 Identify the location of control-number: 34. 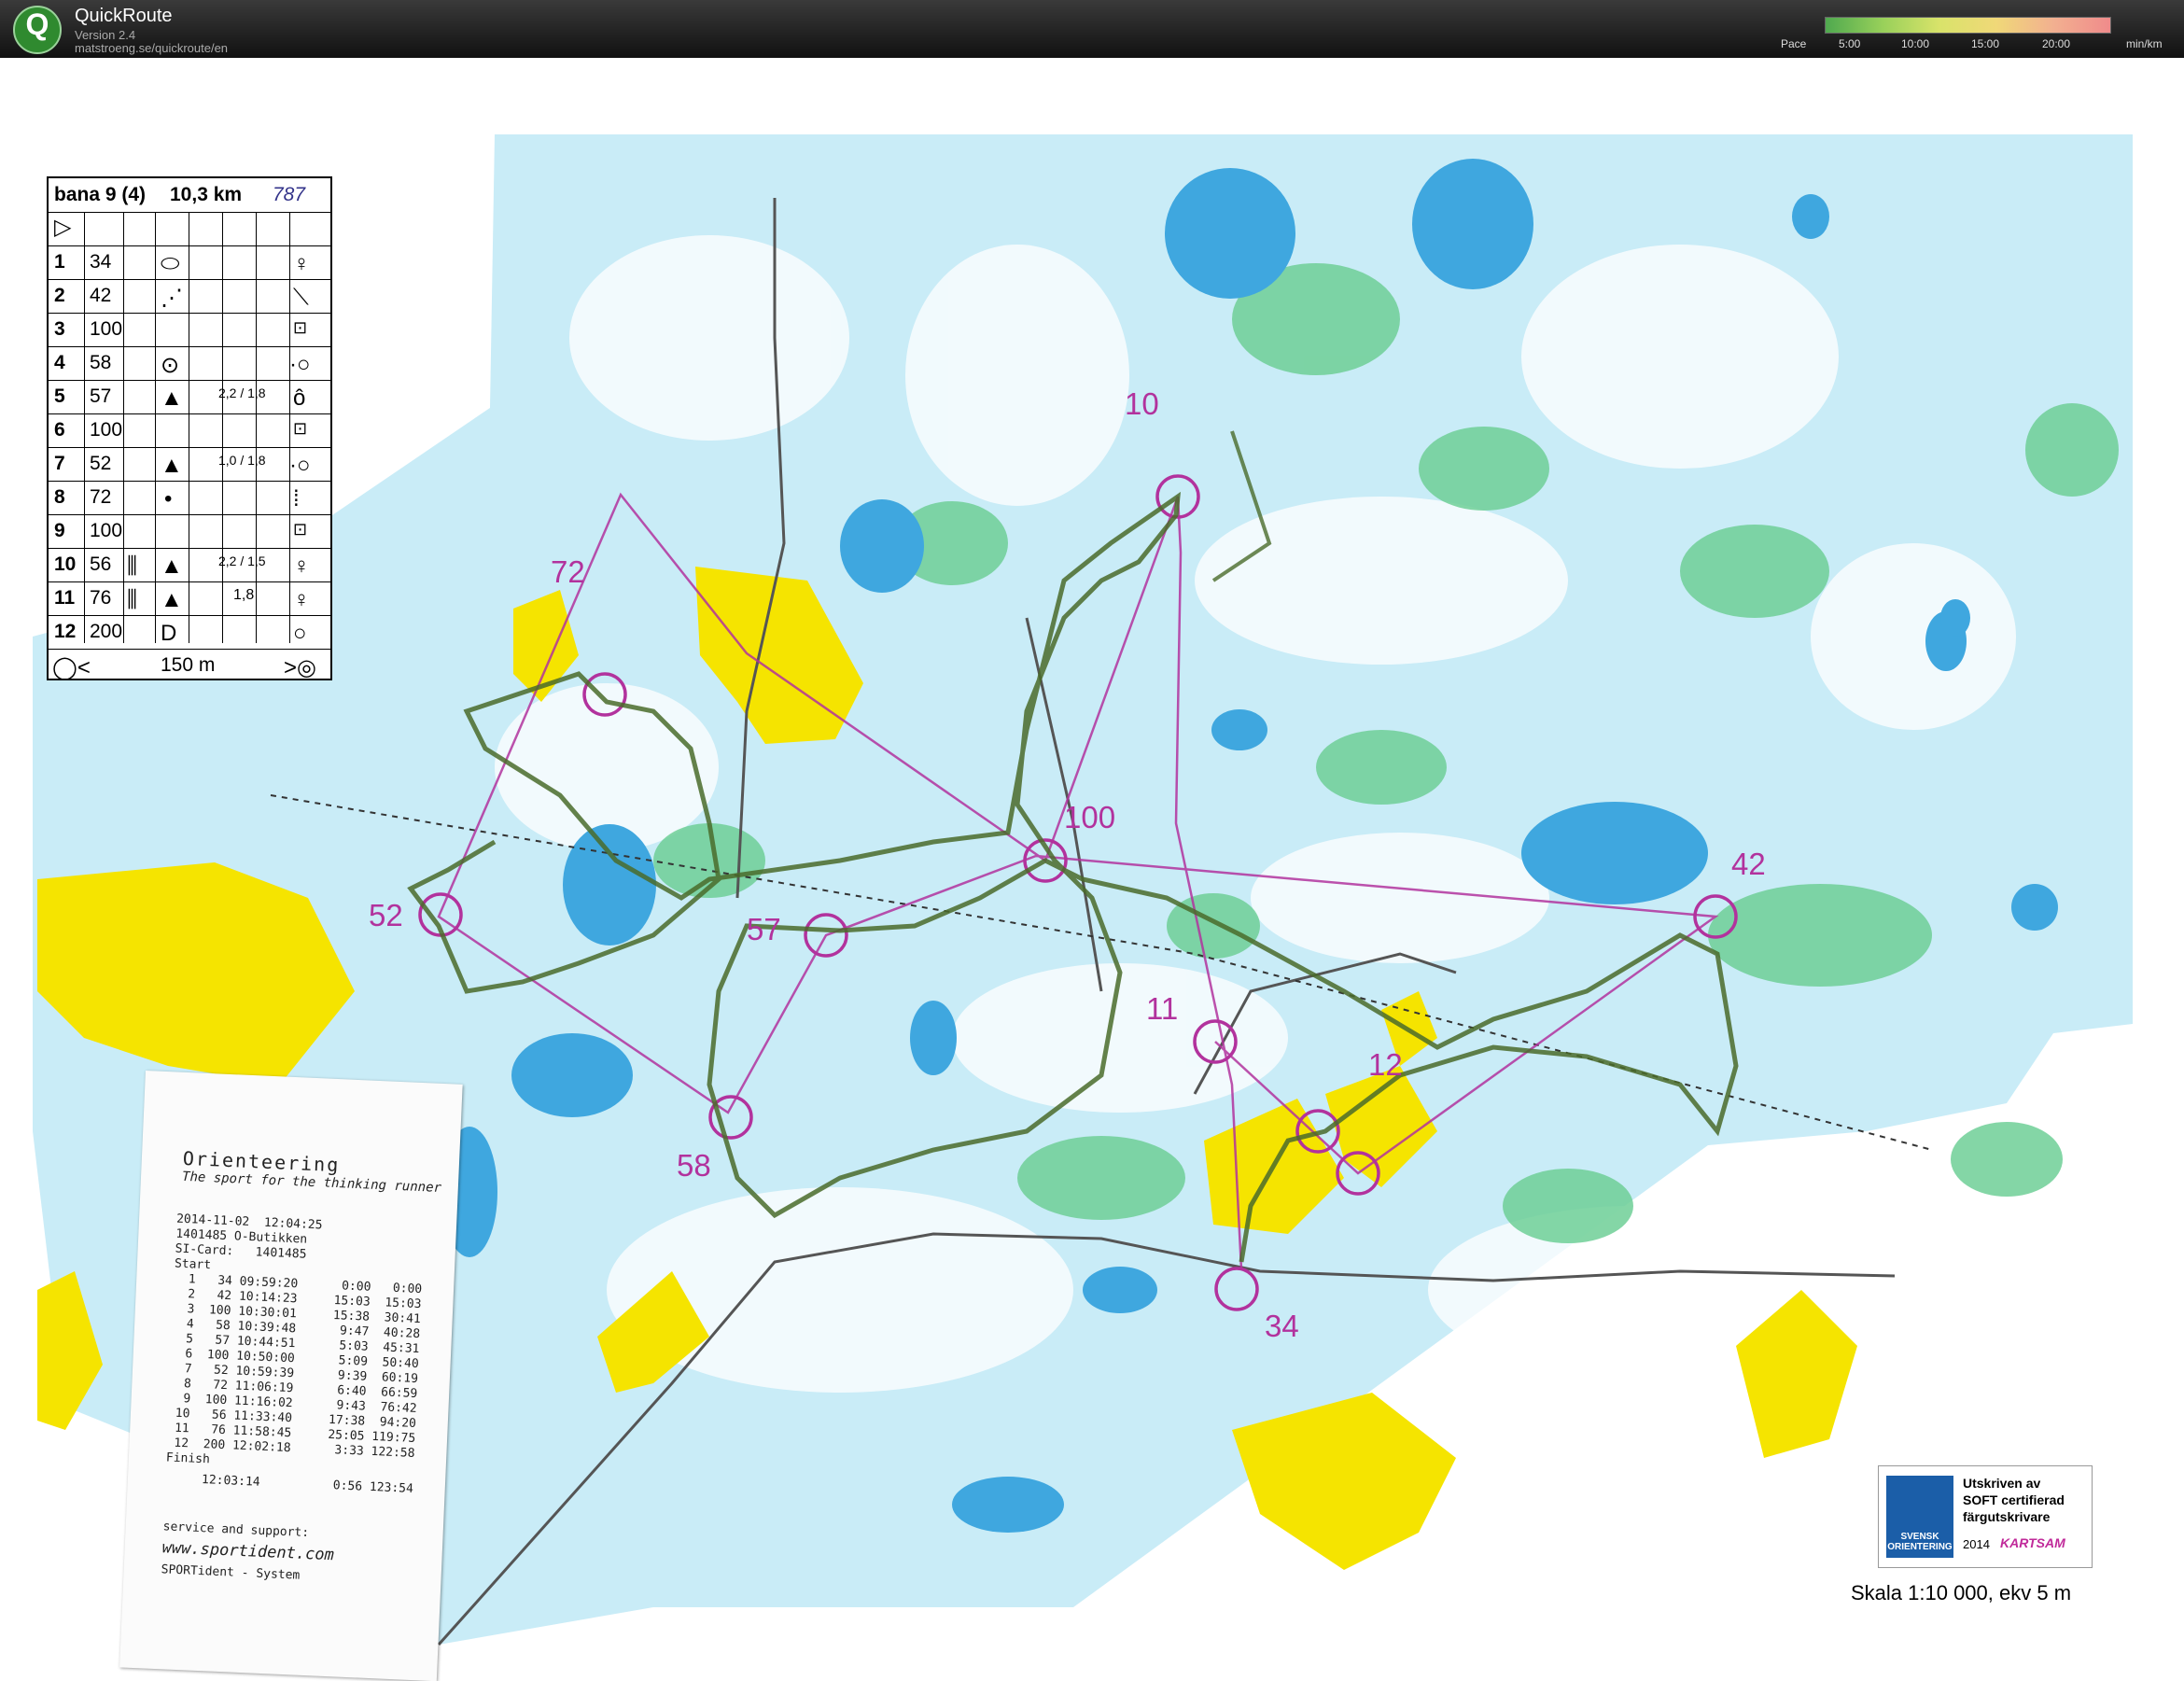
(1282, 1326).